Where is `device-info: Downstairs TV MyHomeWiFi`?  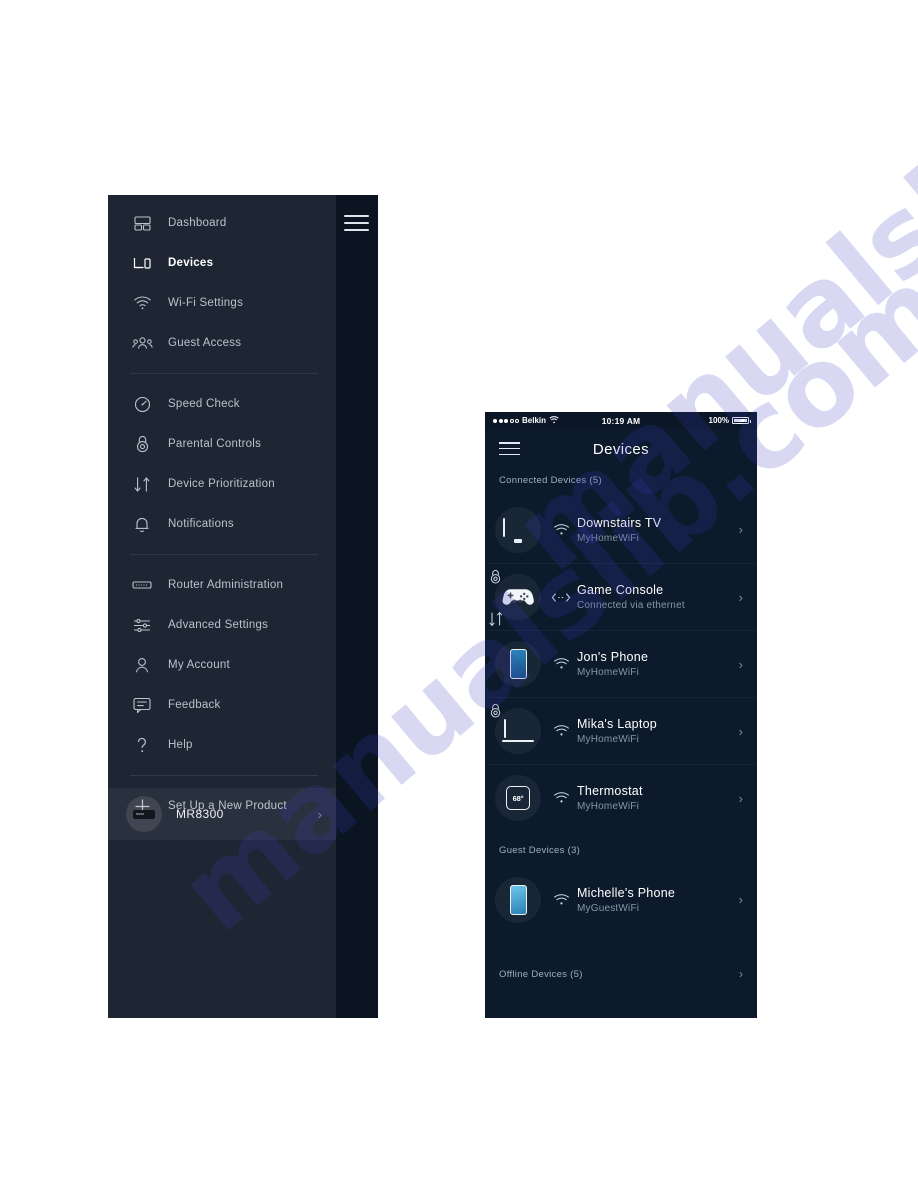 device-info: Downstairs TV MyHomeWiFi is located at coordinates (655, 530).